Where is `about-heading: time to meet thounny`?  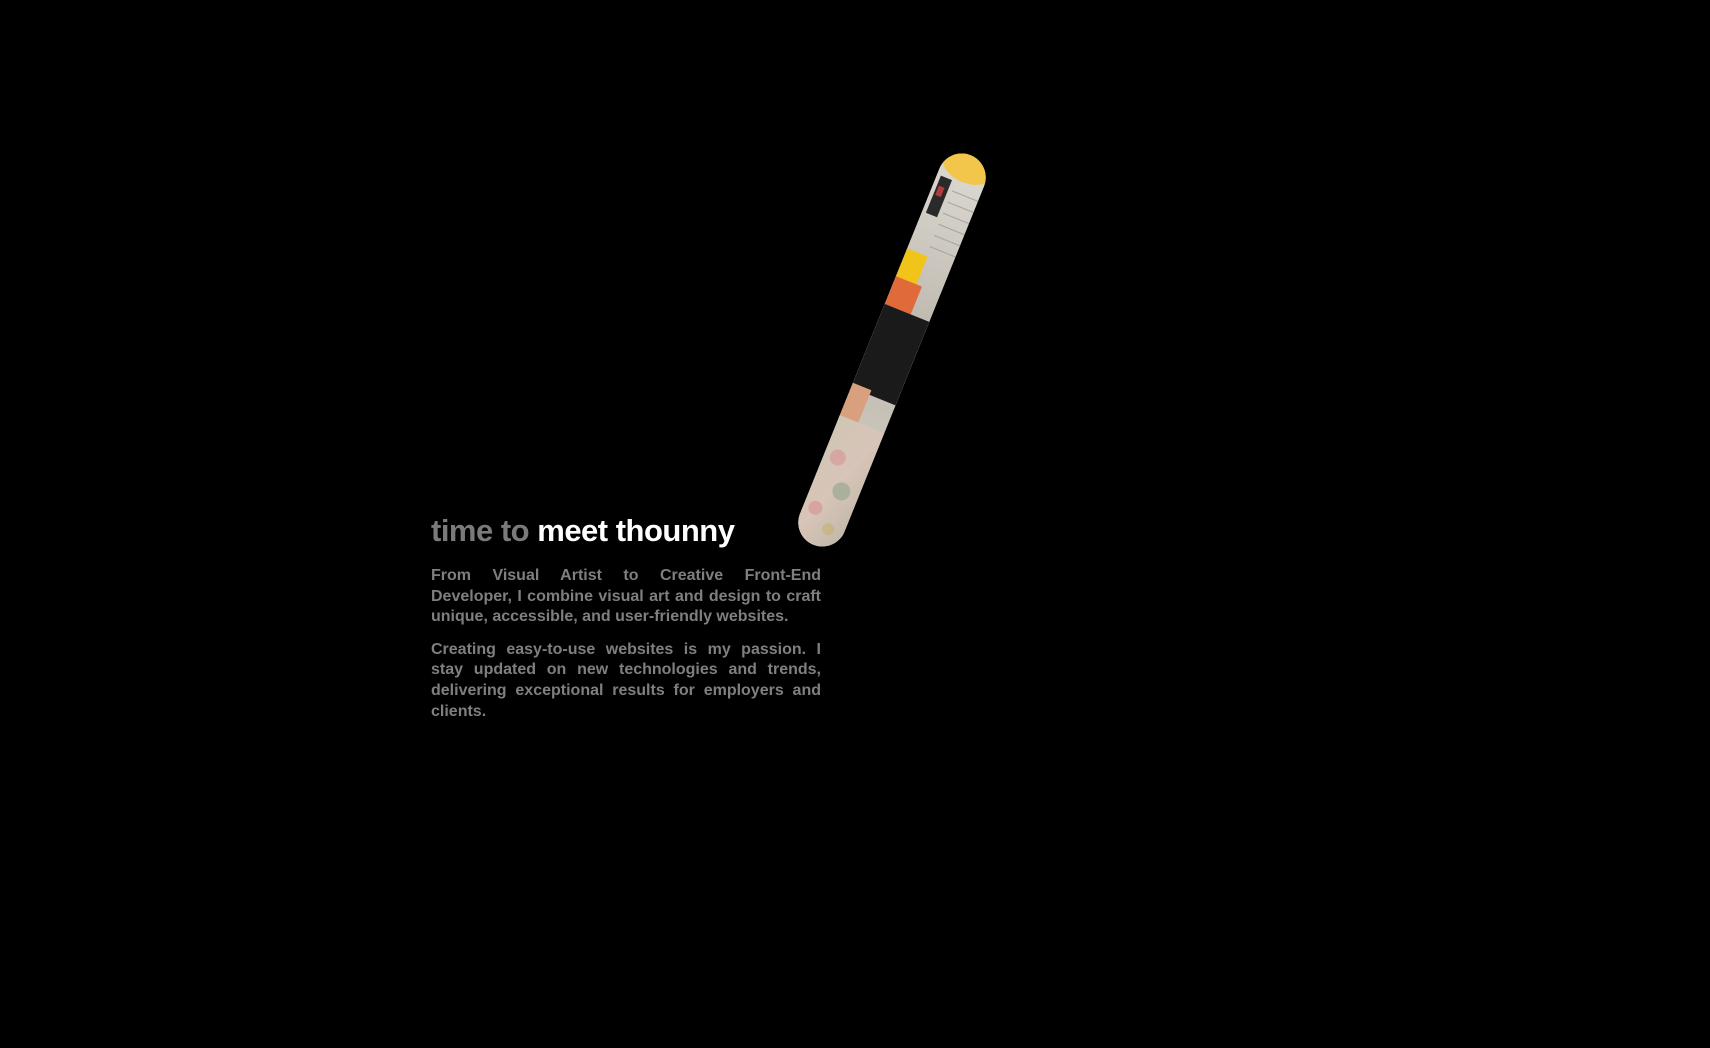 about-heading: time to meet thounny is located at coordinates (626, 531).